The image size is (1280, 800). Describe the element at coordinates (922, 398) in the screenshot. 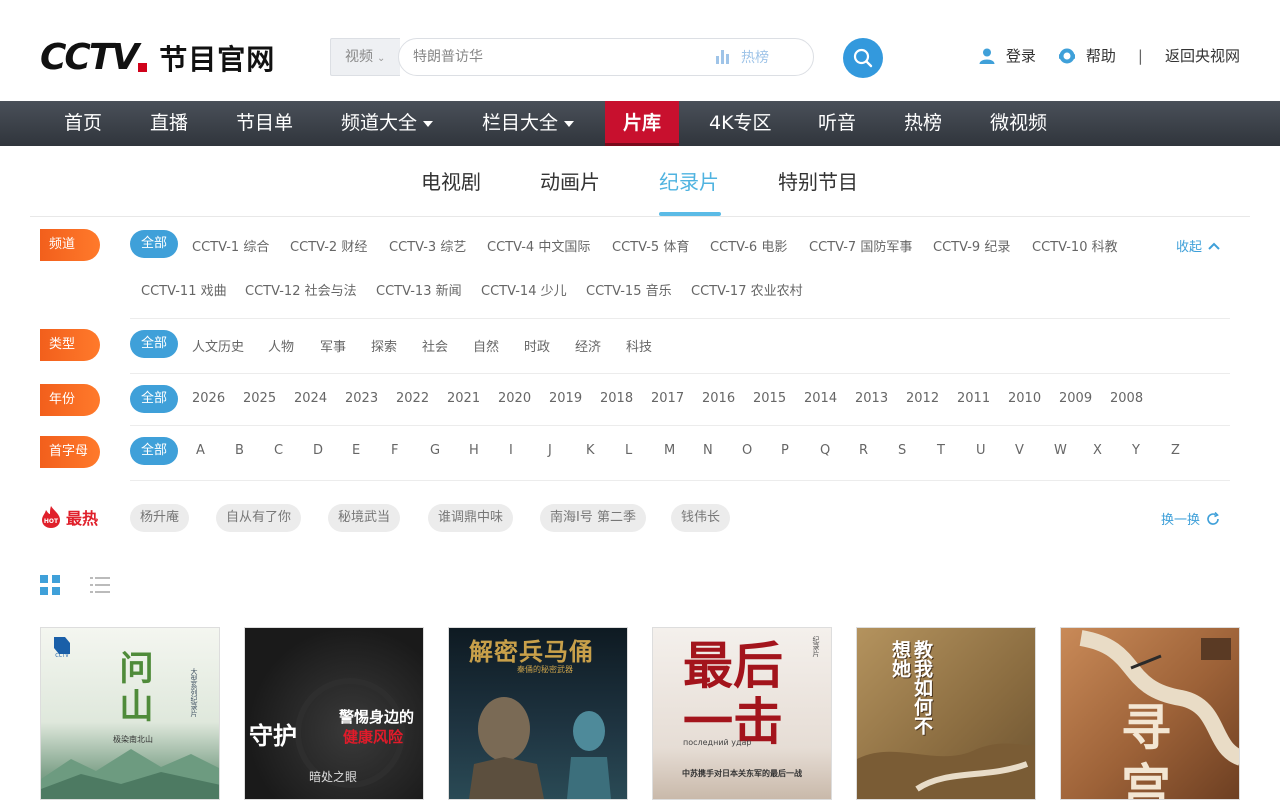

I see `year-option: 2012` at that location.